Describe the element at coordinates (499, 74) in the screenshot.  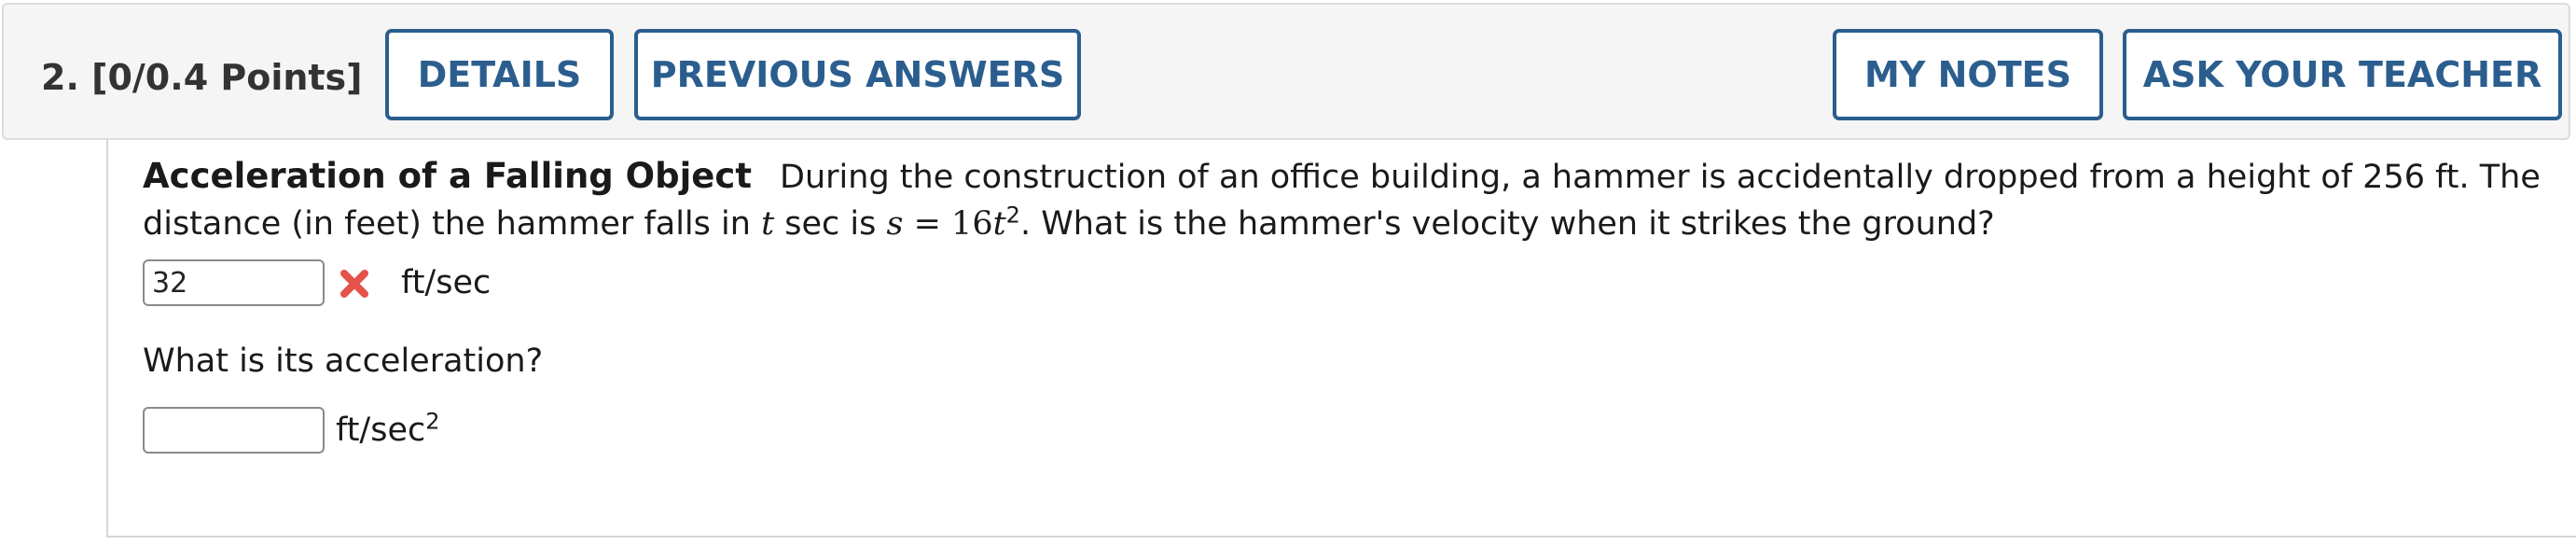
I see `details-button: DETAILS` at that location.